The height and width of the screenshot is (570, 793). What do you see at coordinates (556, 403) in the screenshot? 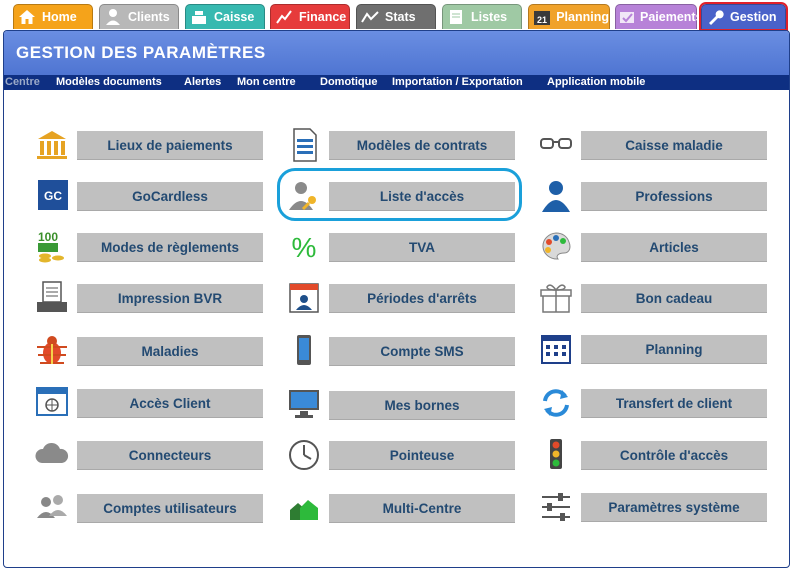
I see `refresh-arrows-icon` at bounding box center [556, 403].